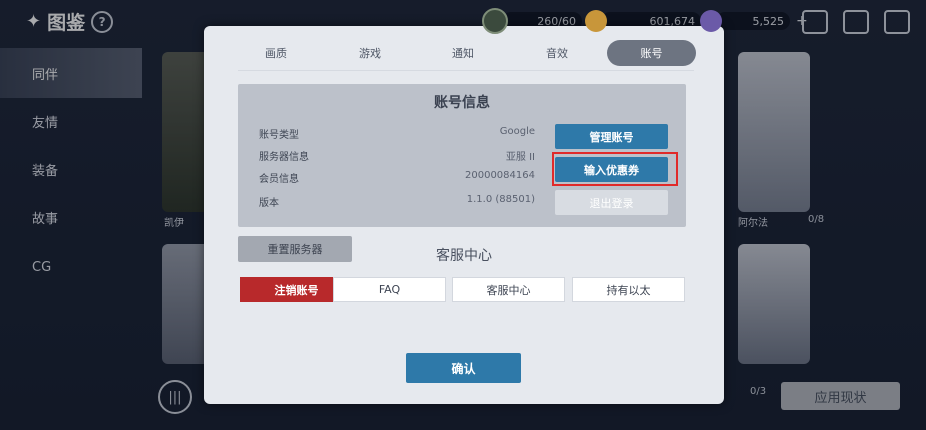 The image size is (926, 430). What do you see at coordinates (389, 289) in the screenshot?
I see `faq-button: FAQ` at bounding box center [389, 289].